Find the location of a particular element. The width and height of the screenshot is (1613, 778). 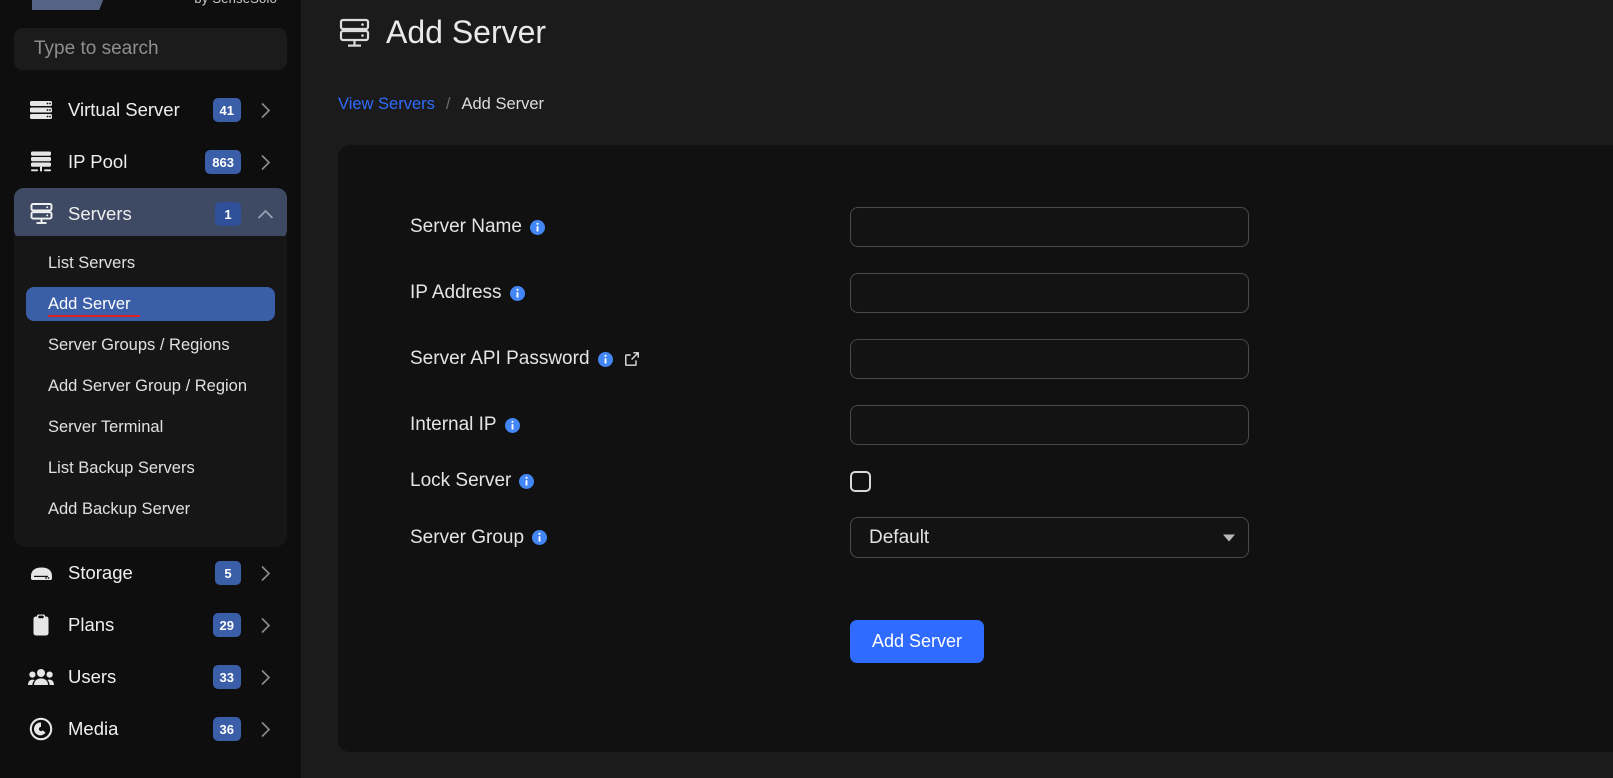

submenu-item-server-terminal: Server Terminal is located at coordinates (150, 427).